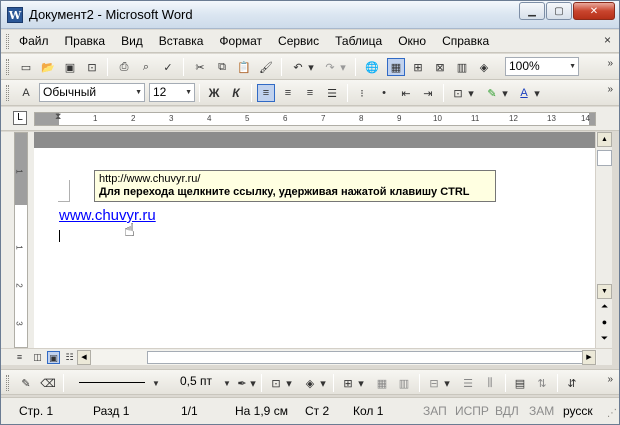 Image resolution: width=620 pixels, height=425 pixels. I want to click on line-style-dropdown-icon: ▼, so click(156, 383).